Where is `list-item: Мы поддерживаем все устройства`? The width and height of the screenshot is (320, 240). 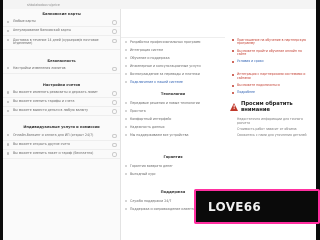 list-item: Мы поддерживаем все устройства is located at coordinates (173, 135).